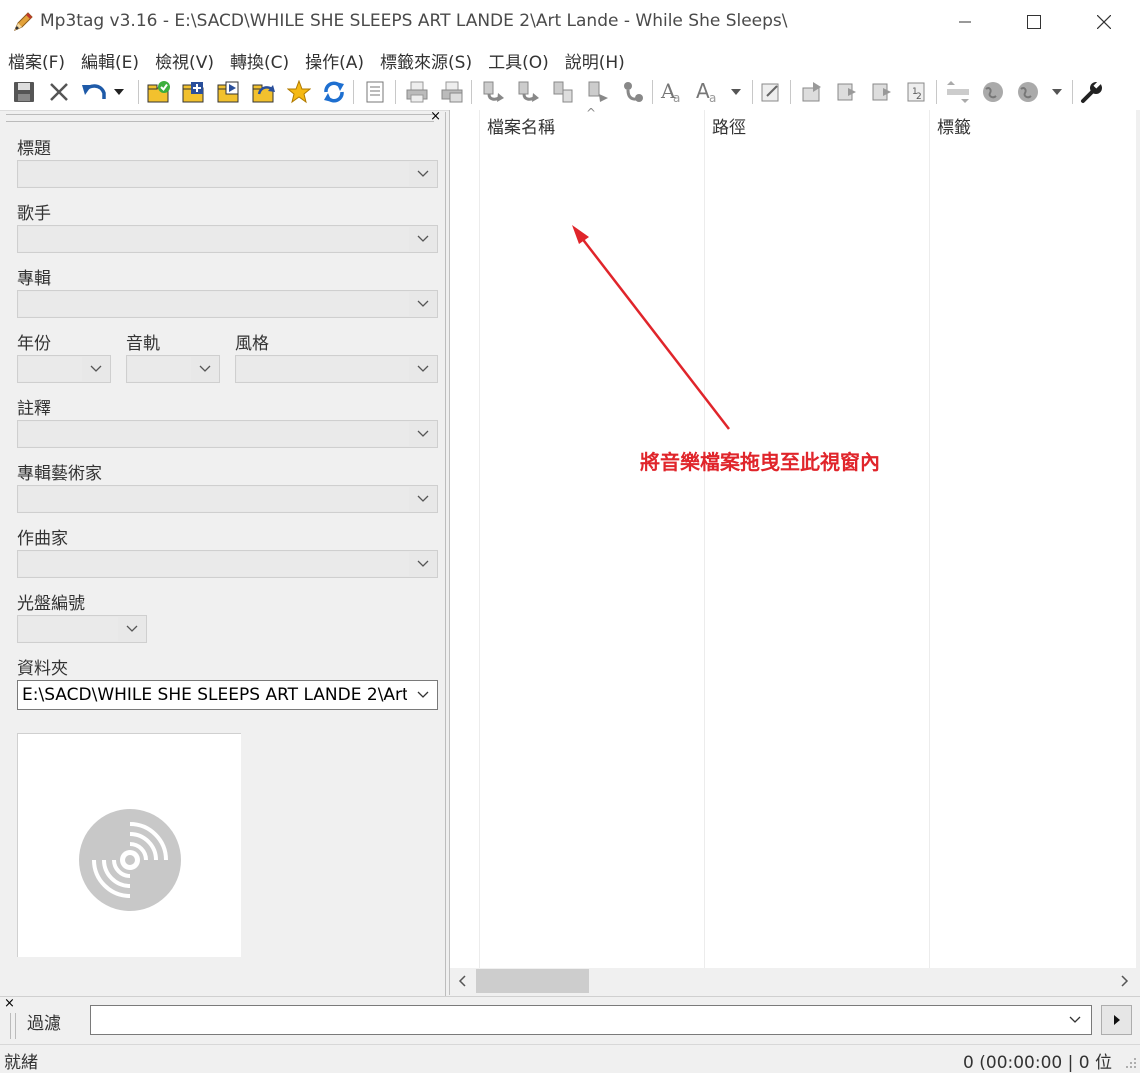 This screenshot has height=1073, width=1140. I want to click on album-artist-field, so click(227, 499).